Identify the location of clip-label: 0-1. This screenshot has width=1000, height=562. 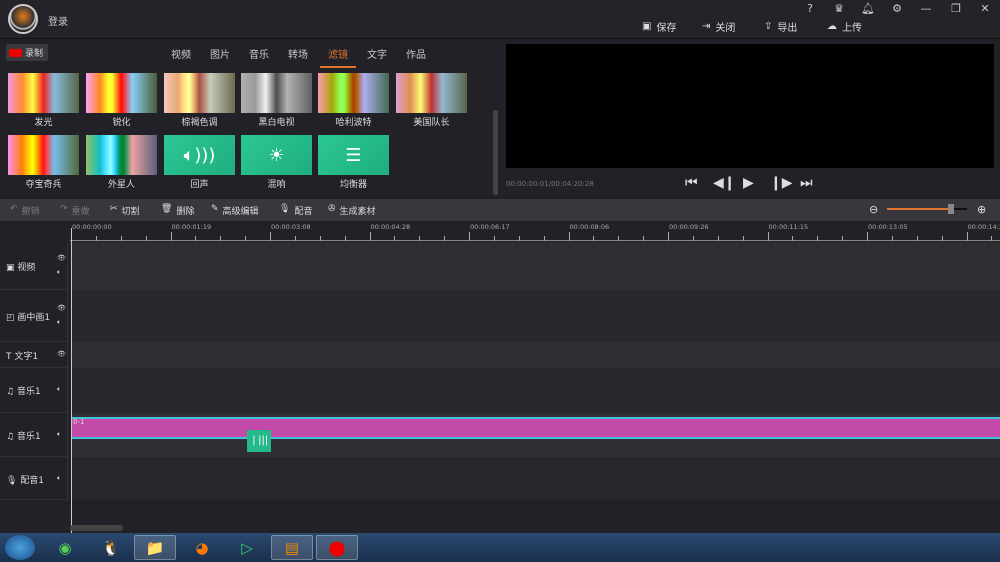
(79, 422).